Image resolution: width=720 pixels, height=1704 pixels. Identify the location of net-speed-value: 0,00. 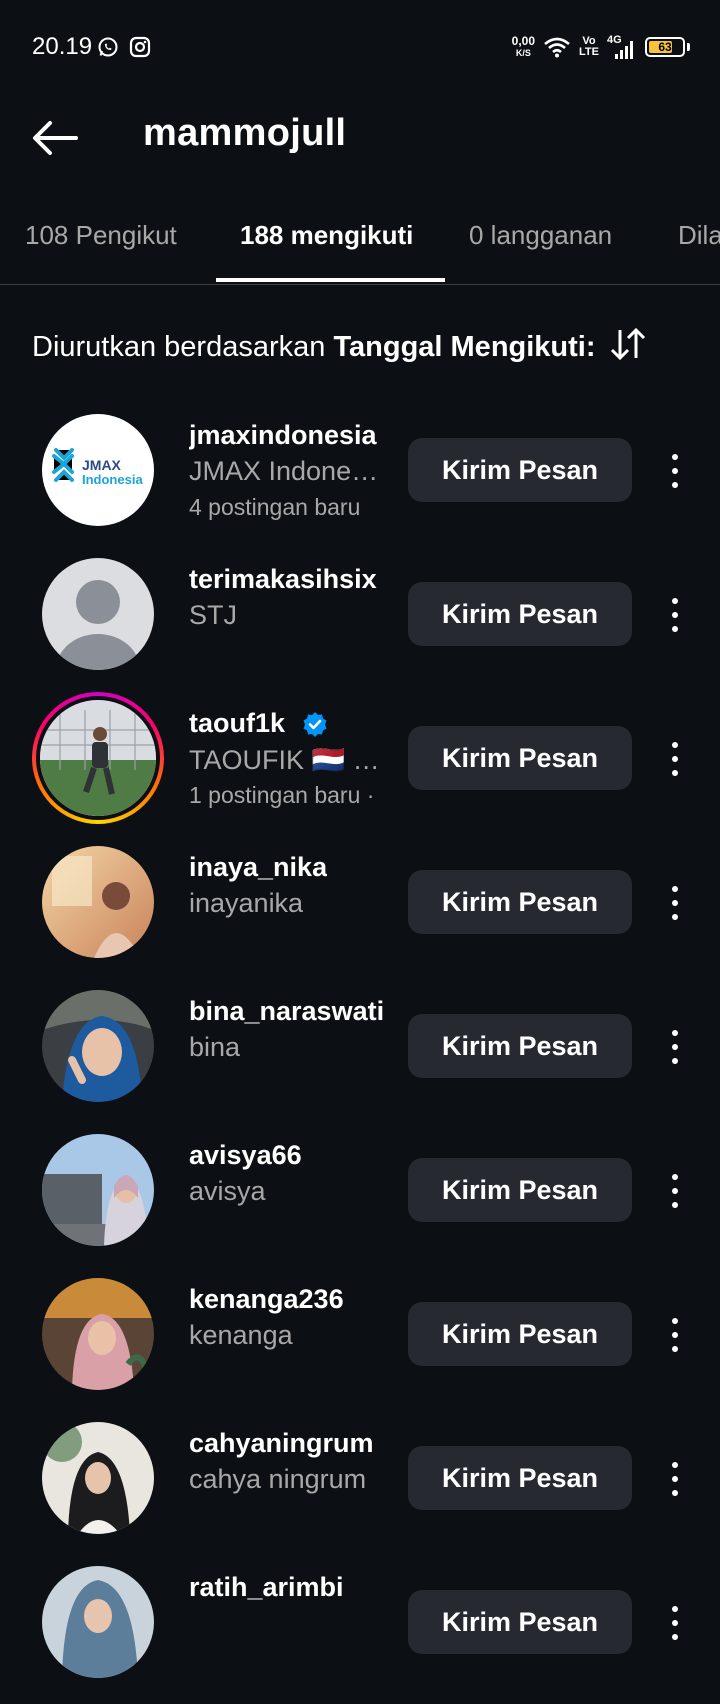
(523, 41).